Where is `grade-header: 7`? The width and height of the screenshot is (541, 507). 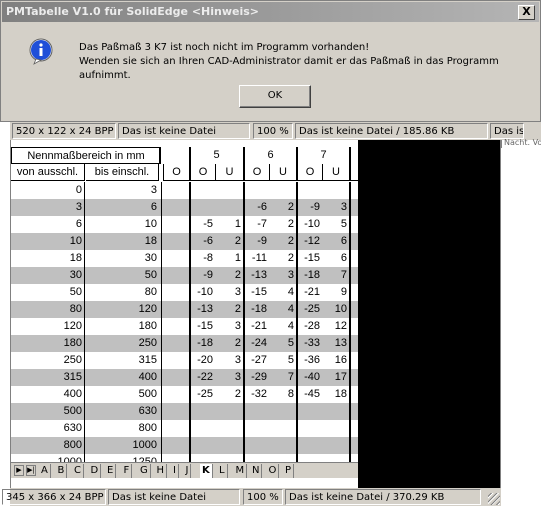
grade-header: 7 is located at coordinates (322, 155).